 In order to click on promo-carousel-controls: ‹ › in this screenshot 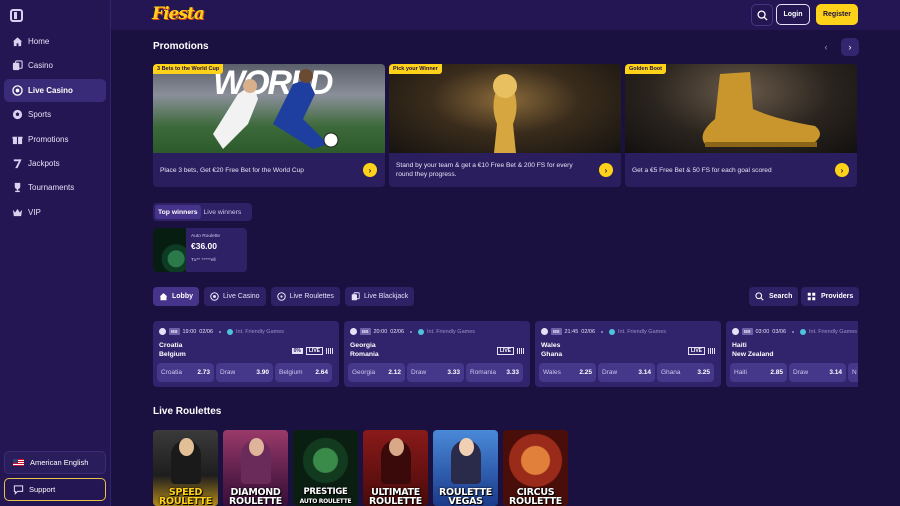, I will do `click(838, 47)`.